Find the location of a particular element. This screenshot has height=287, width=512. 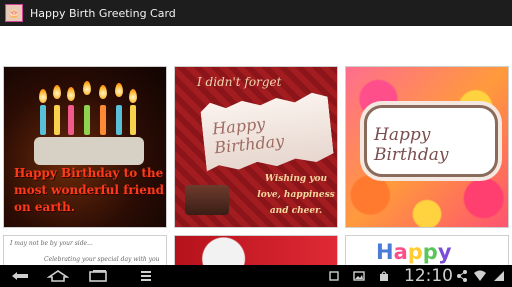

home-icon is located at coordinates (58, 276).